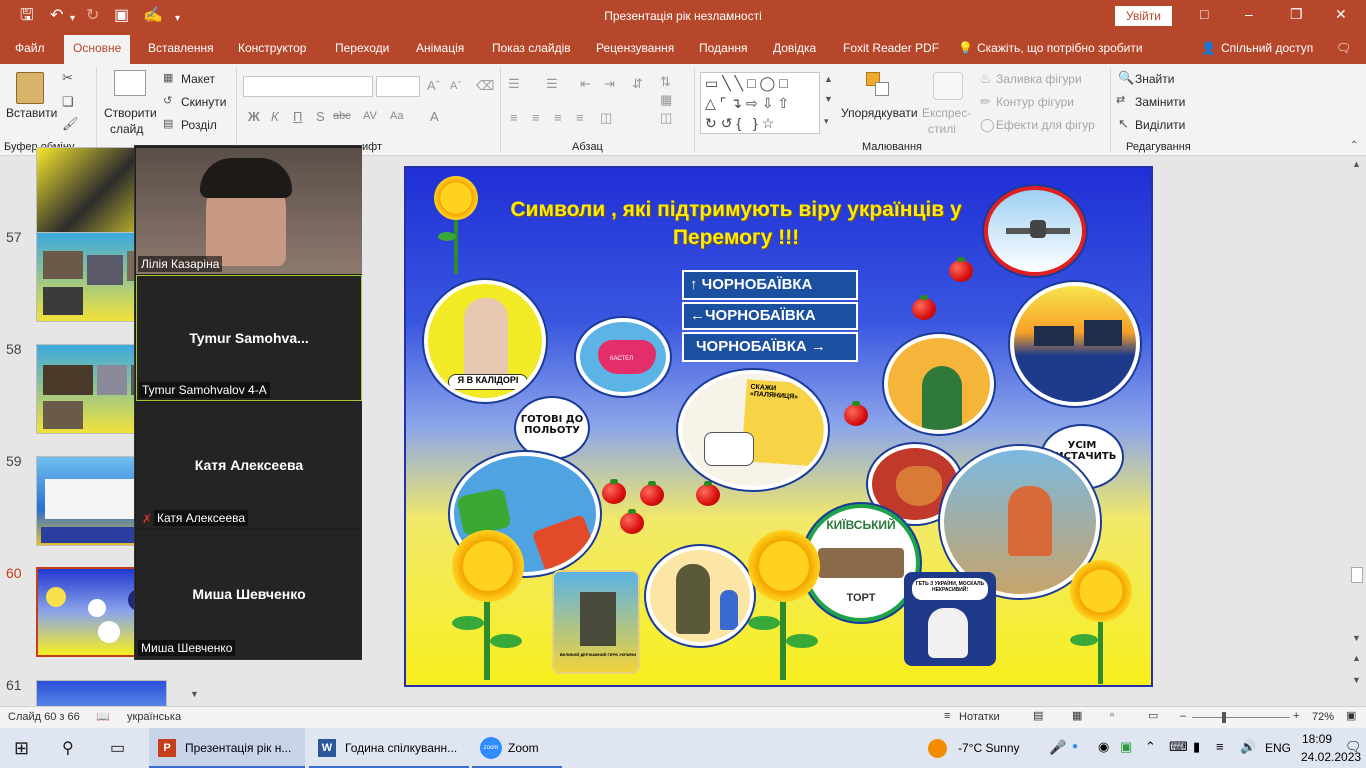  Describe the element at coordinates (308, 86) in the screenshot. I see `font-name-combo` at that location.